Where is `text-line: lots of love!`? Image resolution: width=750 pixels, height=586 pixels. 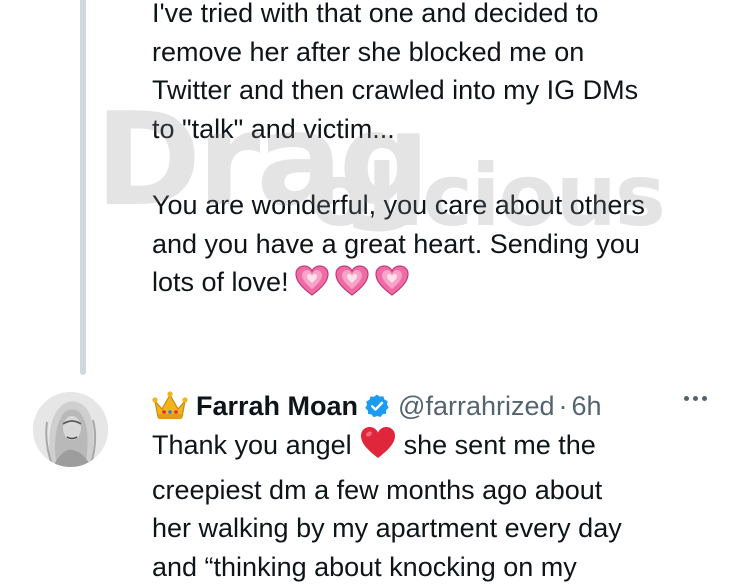
text-line: lots of love! is located at coordinates (398, 285).